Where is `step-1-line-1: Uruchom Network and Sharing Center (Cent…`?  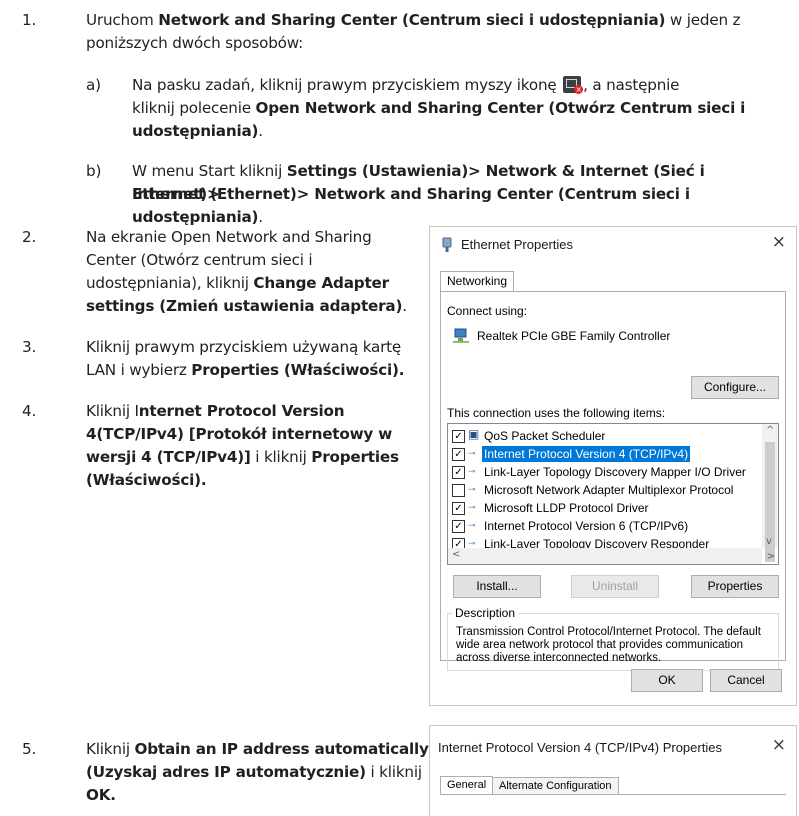 step-1-line-1: Uruchom Network and Sharing Center (Cent… is located at coordinates (413, 20).